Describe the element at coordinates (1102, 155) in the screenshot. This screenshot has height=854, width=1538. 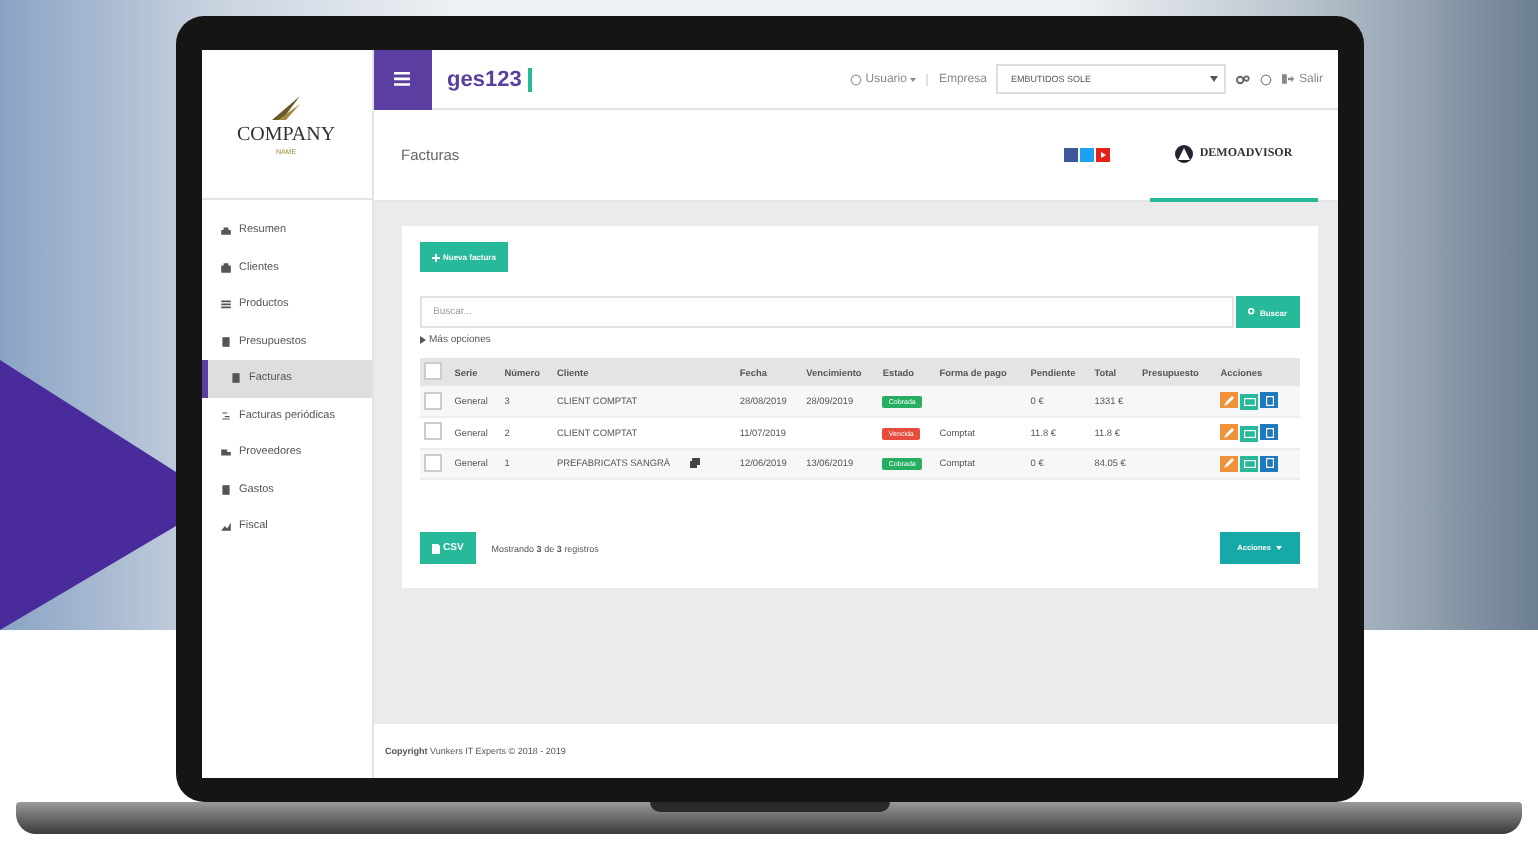
I see `youtube-icon` at that location.